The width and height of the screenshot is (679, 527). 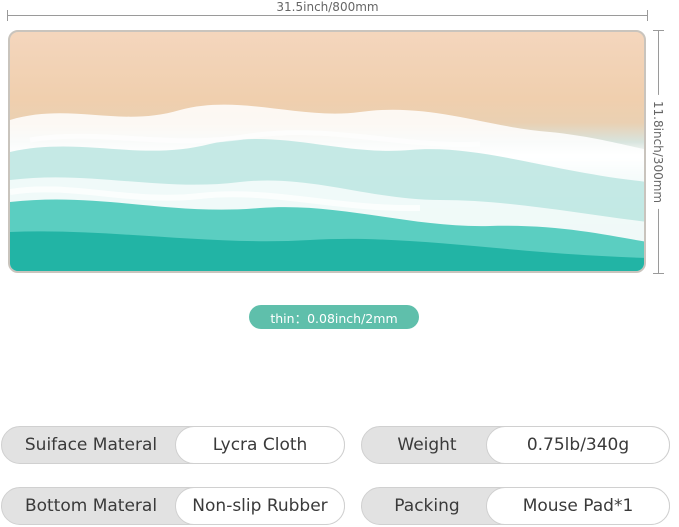 What do you see at coordinates (427, 506) in the screenshot?
I see `spec-key: Packing` at bounding box center [427, 506].